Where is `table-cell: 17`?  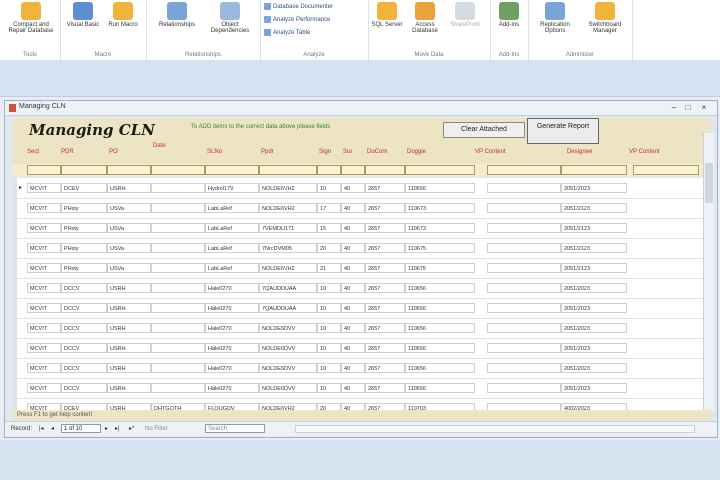
table-cell: 17 is located at coordinates (329, 208).